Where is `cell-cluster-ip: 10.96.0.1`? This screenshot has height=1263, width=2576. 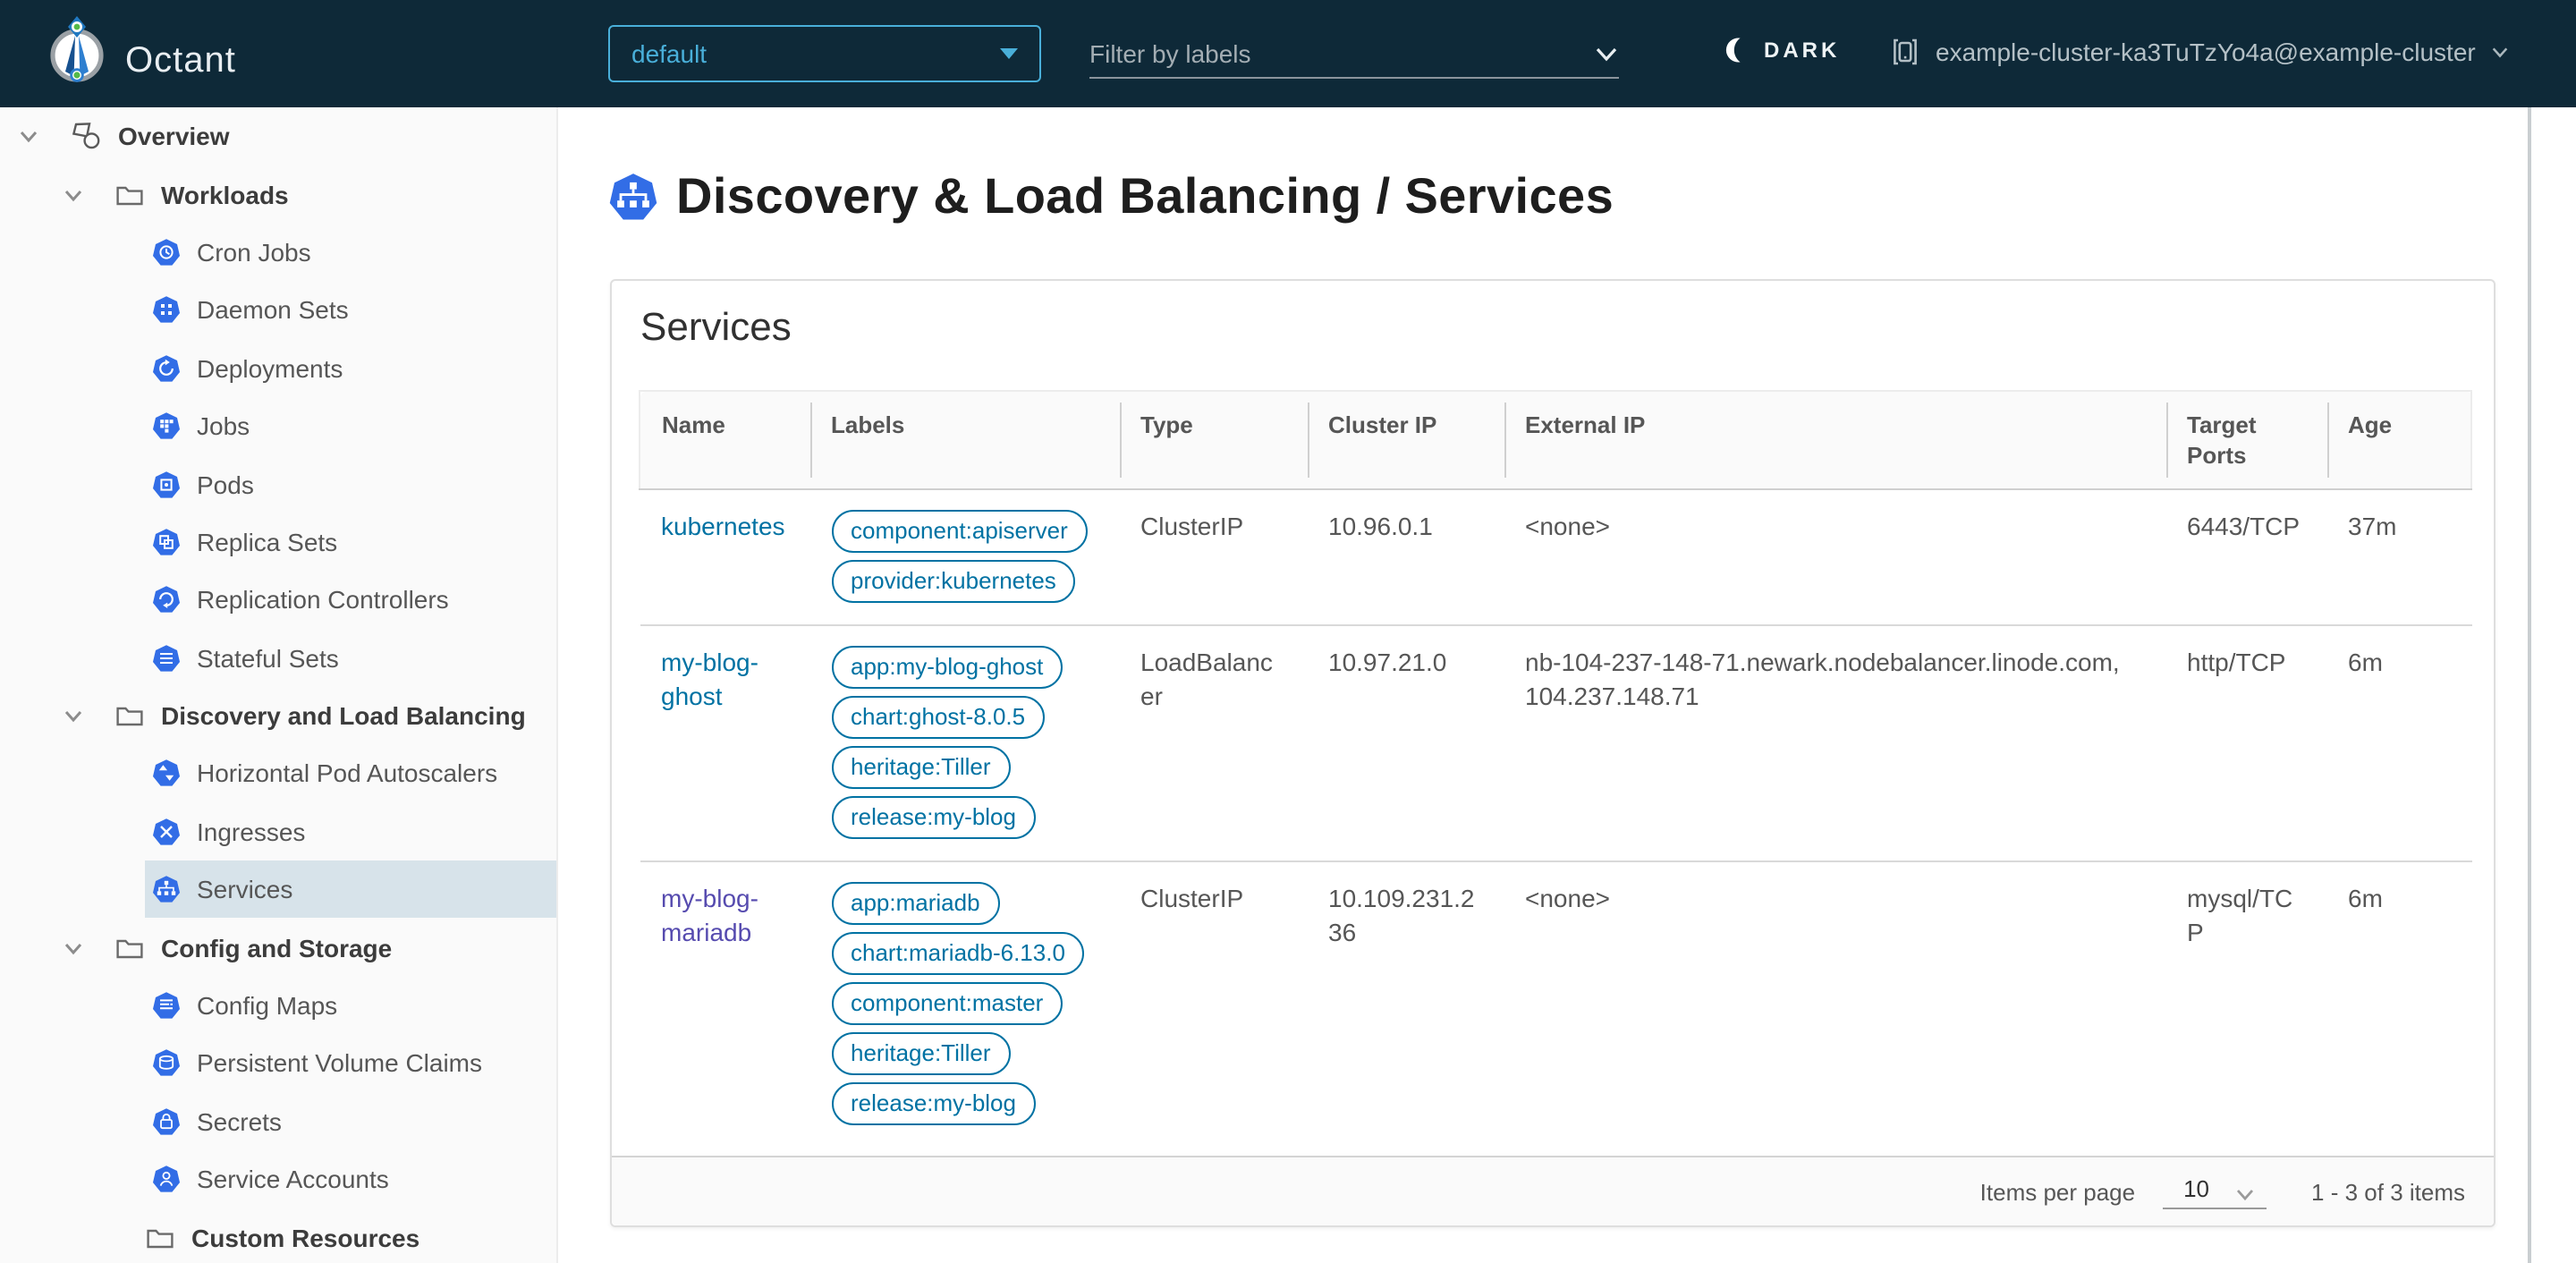
cell-cluster-ip: 10.96.0.1 is located at coordinates (1380, 526).